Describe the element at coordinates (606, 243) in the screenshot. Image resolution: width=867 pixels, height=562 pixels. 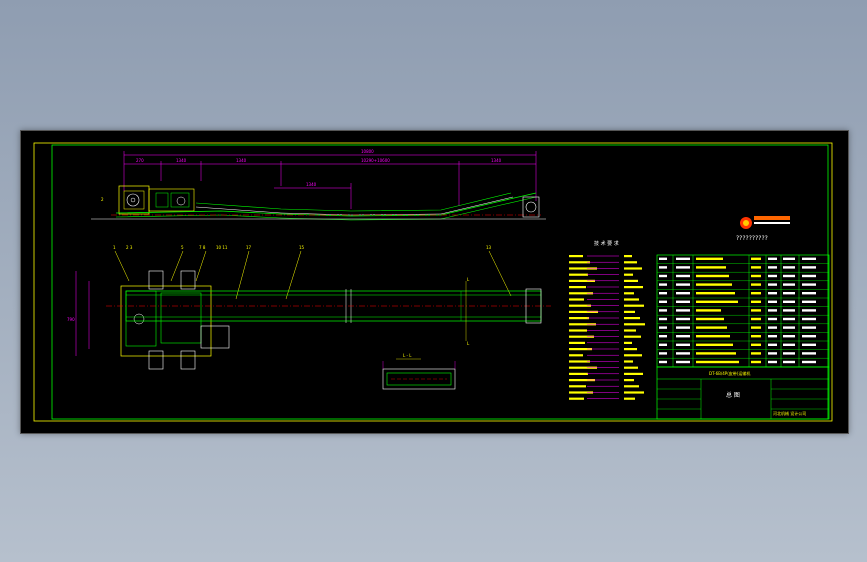
I see `technical-requirements-block: 技 术 要 求` at that location.